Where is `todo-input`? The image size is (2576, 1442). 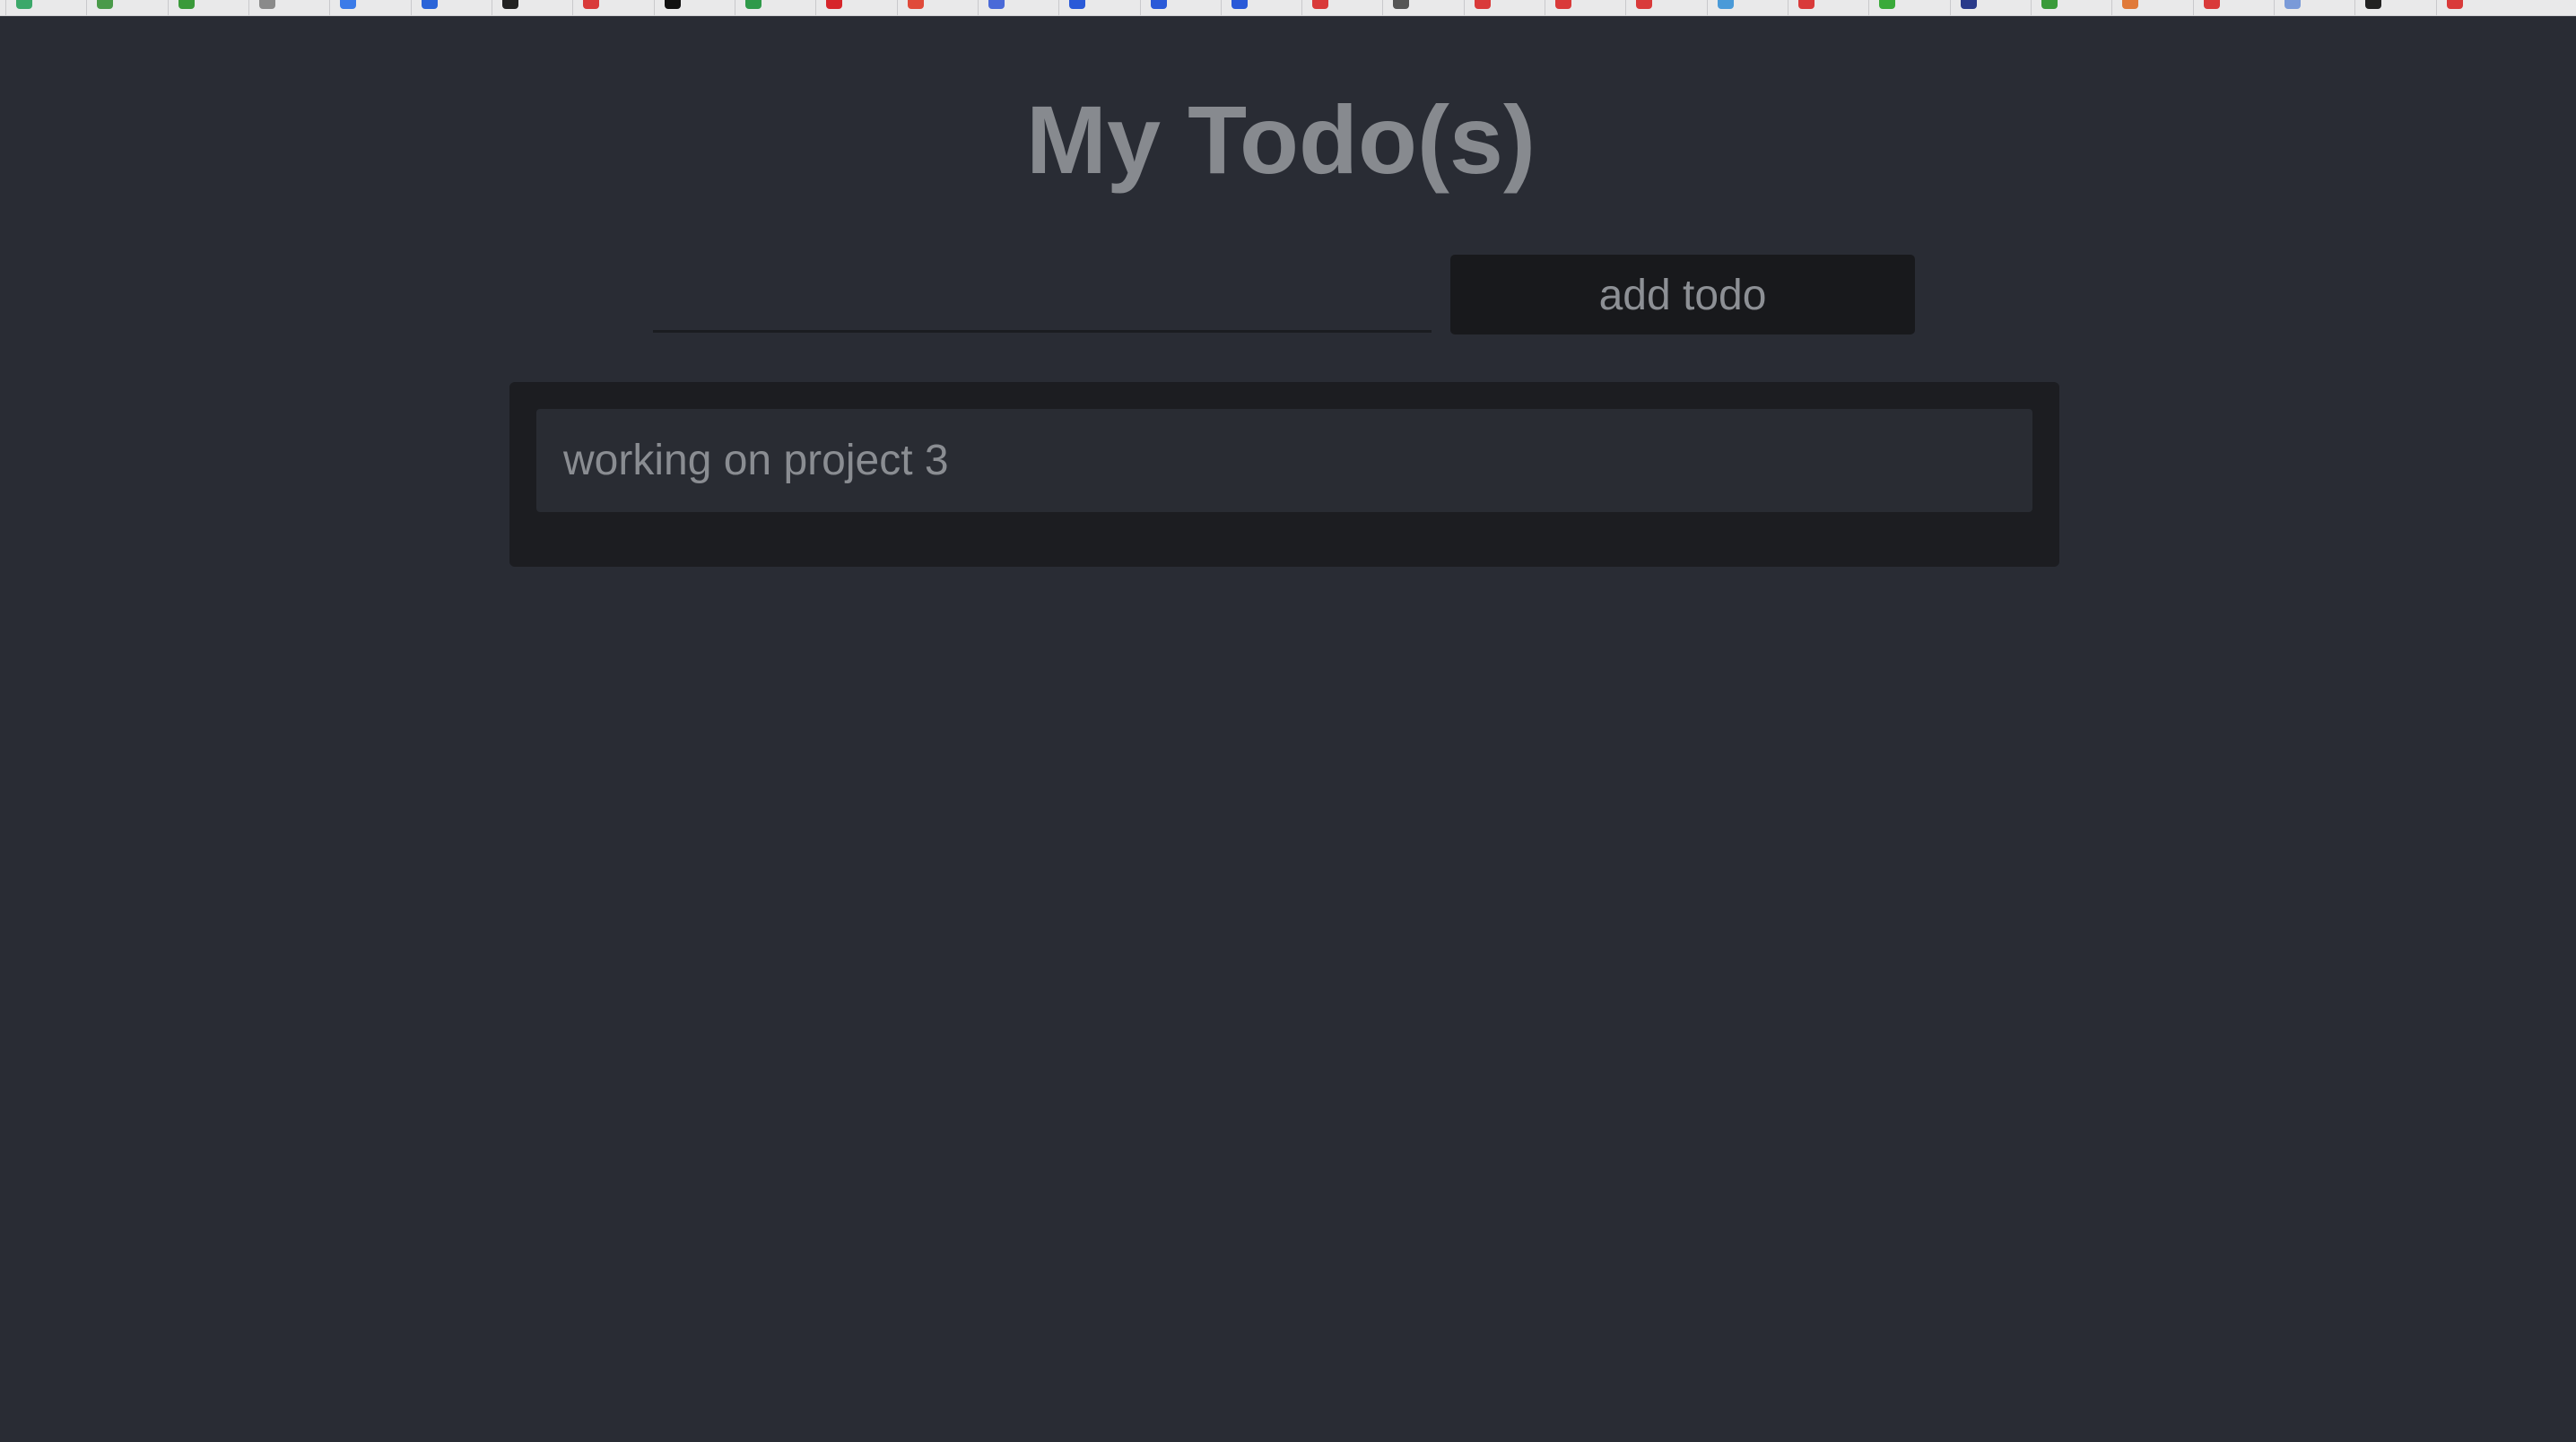
todo-input is located at coordinates (1042, 294).